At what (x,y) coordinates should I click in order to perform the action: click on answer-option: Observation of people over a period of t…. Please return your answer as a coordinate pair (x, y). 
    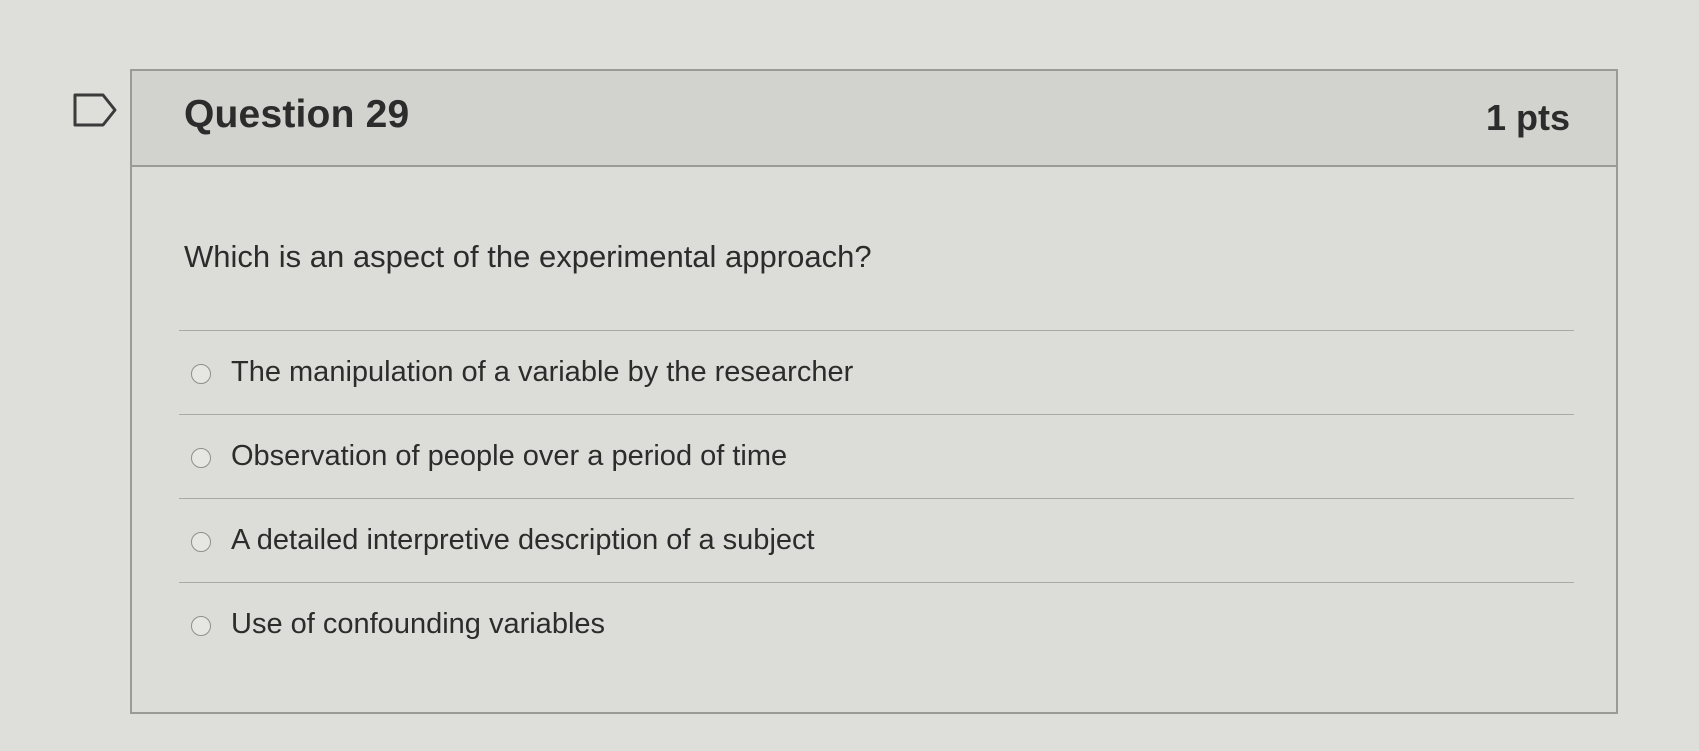
    Looking at the image, I should click on (876, 456).